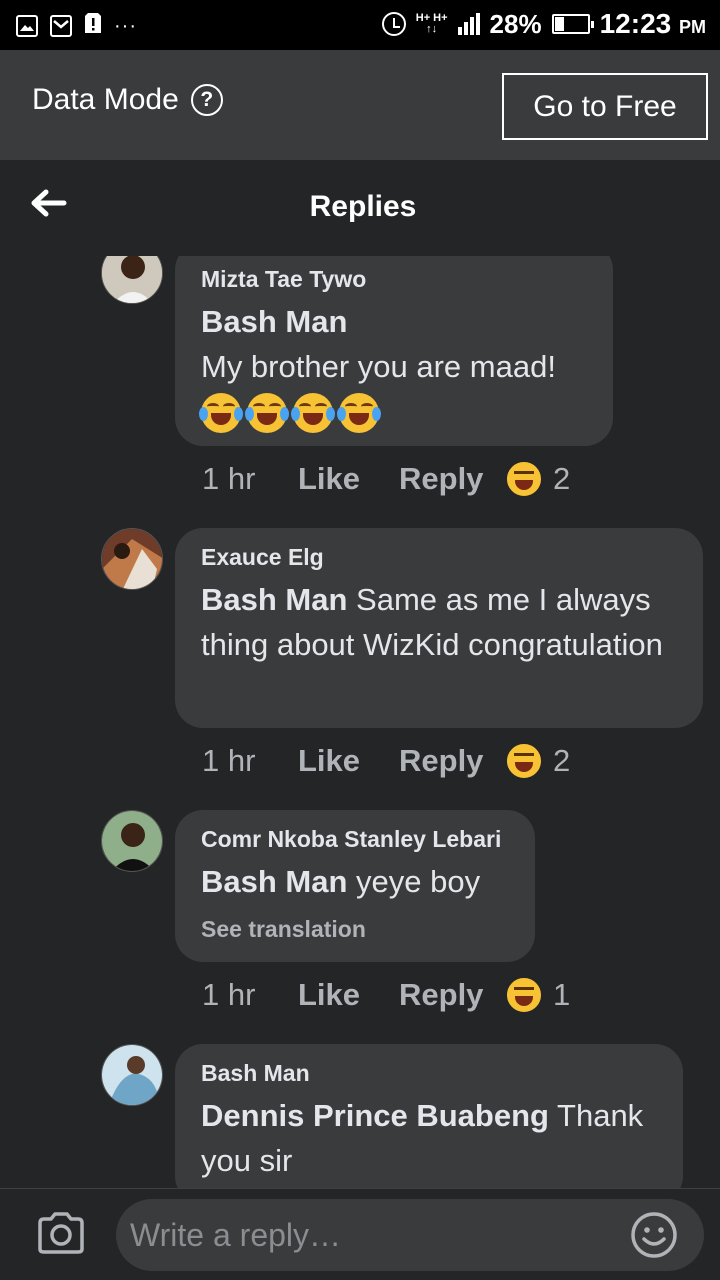 The image size is (720, 1280). Describe the element at coordinates (429, 1073) in the screenshot. I see `comment-author: Bash Man` at that location.